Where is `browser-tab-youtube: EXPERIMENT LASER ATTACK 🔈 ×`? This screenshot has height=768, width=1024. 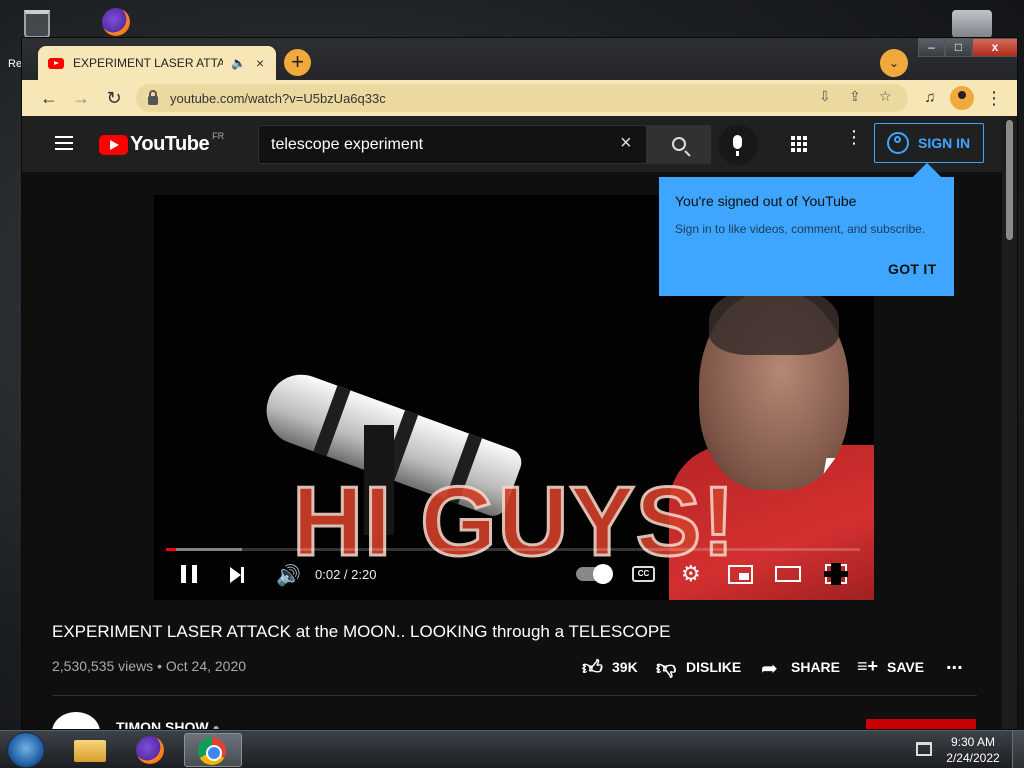
browser-tab-youtube: EXPERIMENT LASER ATTACK 🔈 × is located at coordinates (157, 63).